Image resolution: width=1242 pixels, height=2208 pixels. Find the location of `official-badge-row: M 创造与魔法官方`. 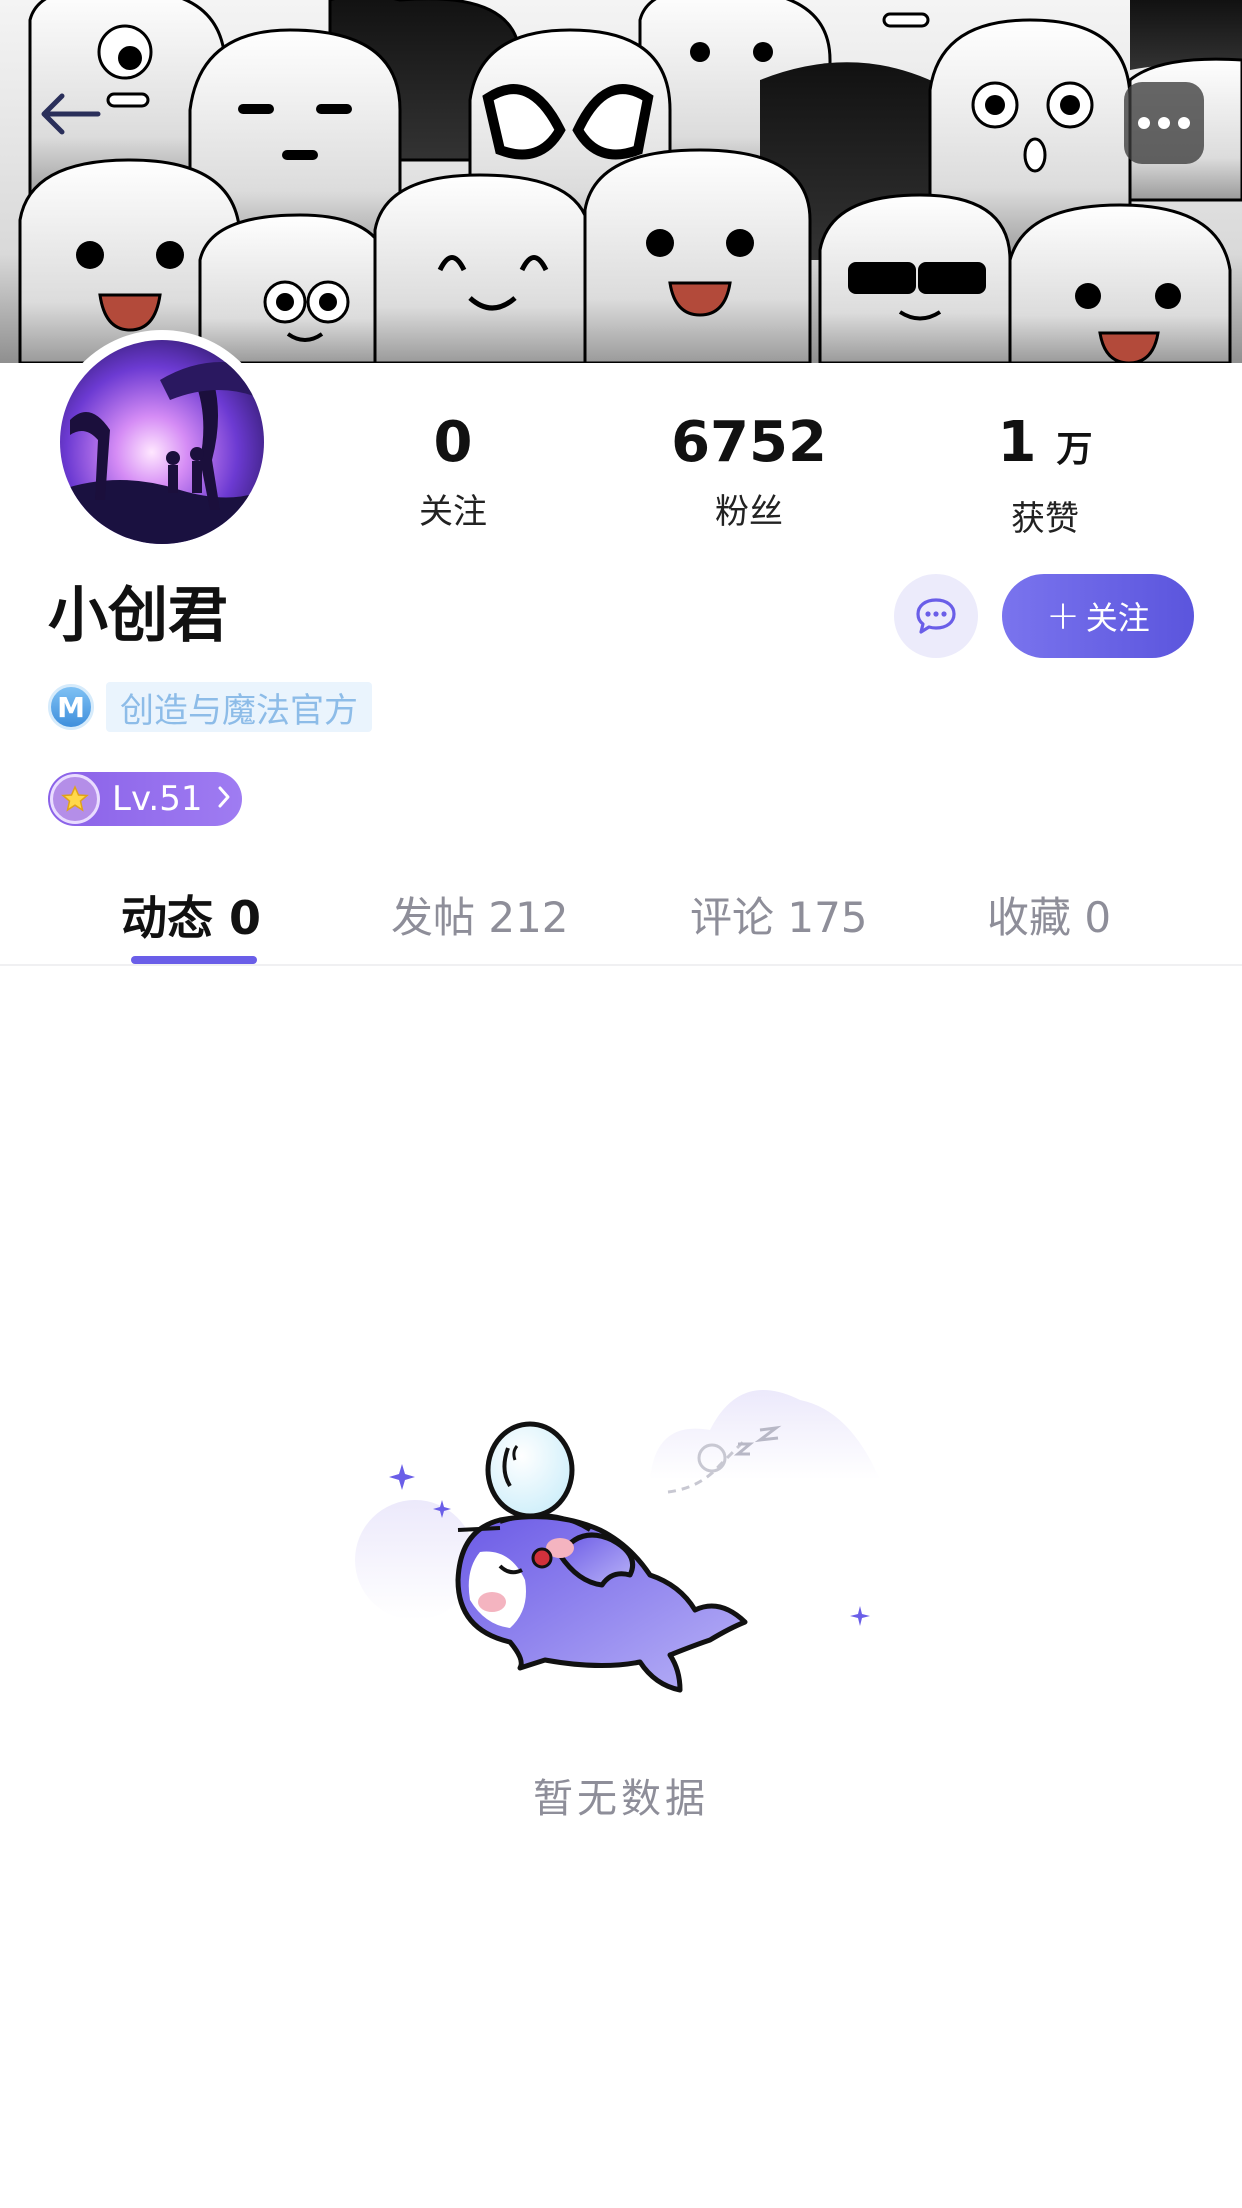

official-badge-row: M 创造与魔法官方 is located at coordinates (210, 707).